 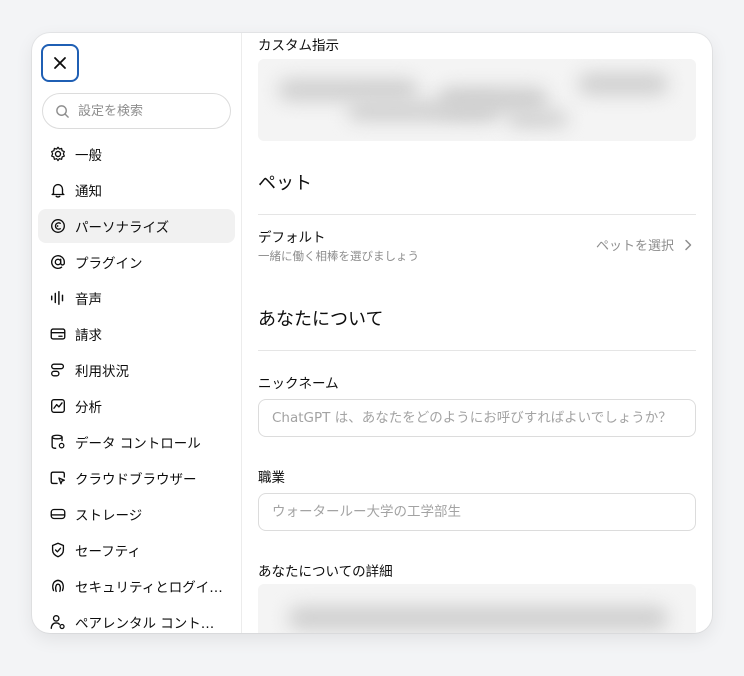 I want to click on sidebar-item-data-controls: データ コントロール, so click(x=136, y=442).